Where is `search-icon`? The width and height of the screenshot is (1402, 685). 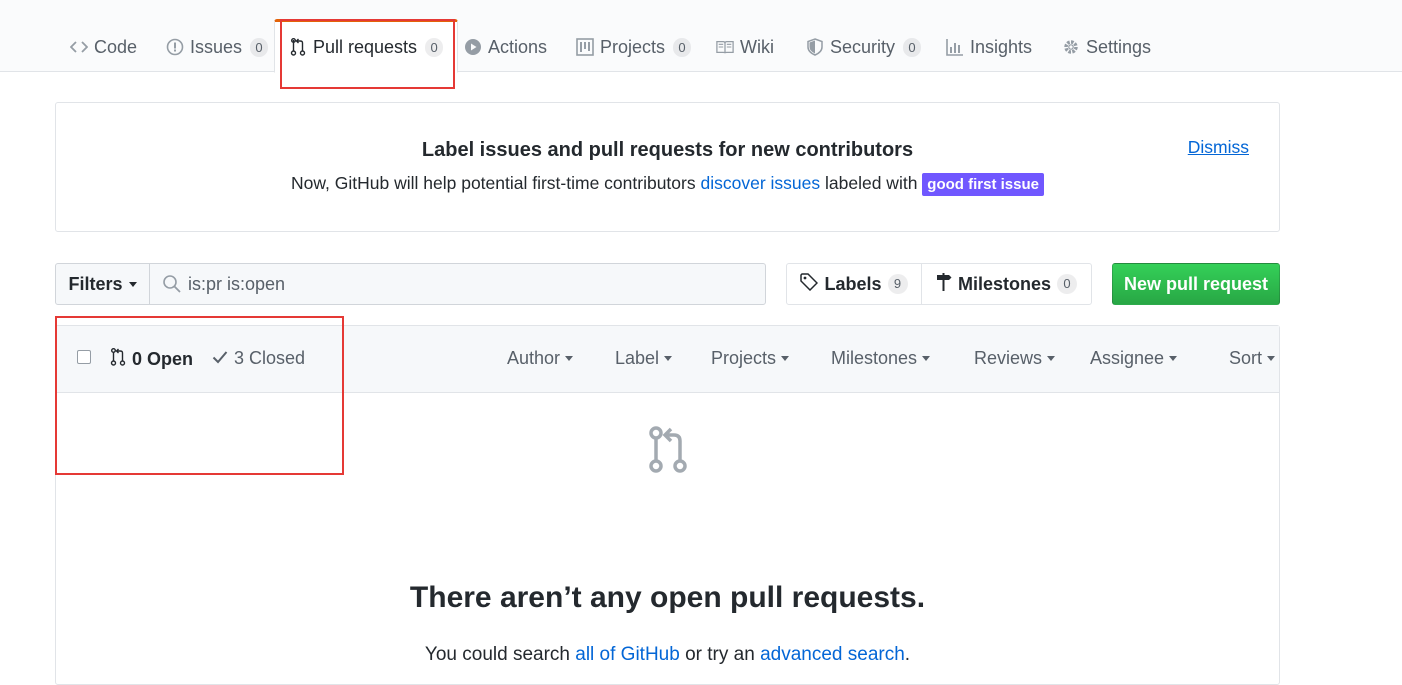 search-icon is located at coordinates (172, 284).